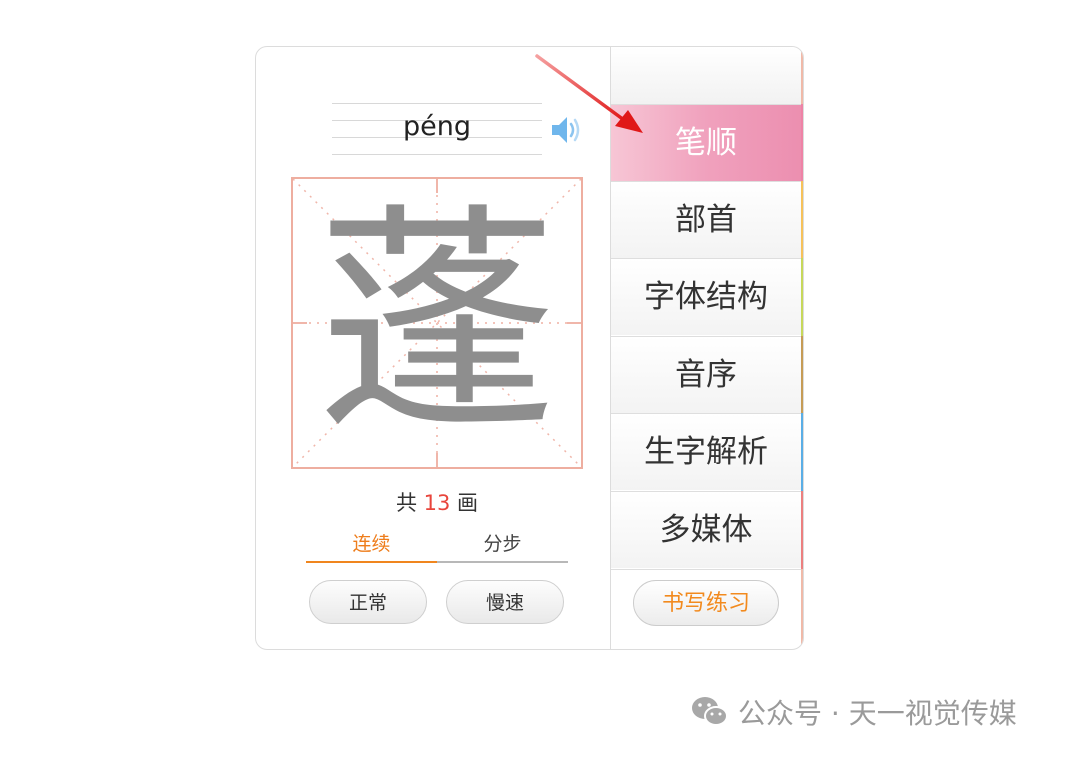 This screenshot has width=1080, height=757. I want to click on strip-phonetic-order, so click(802, 374).